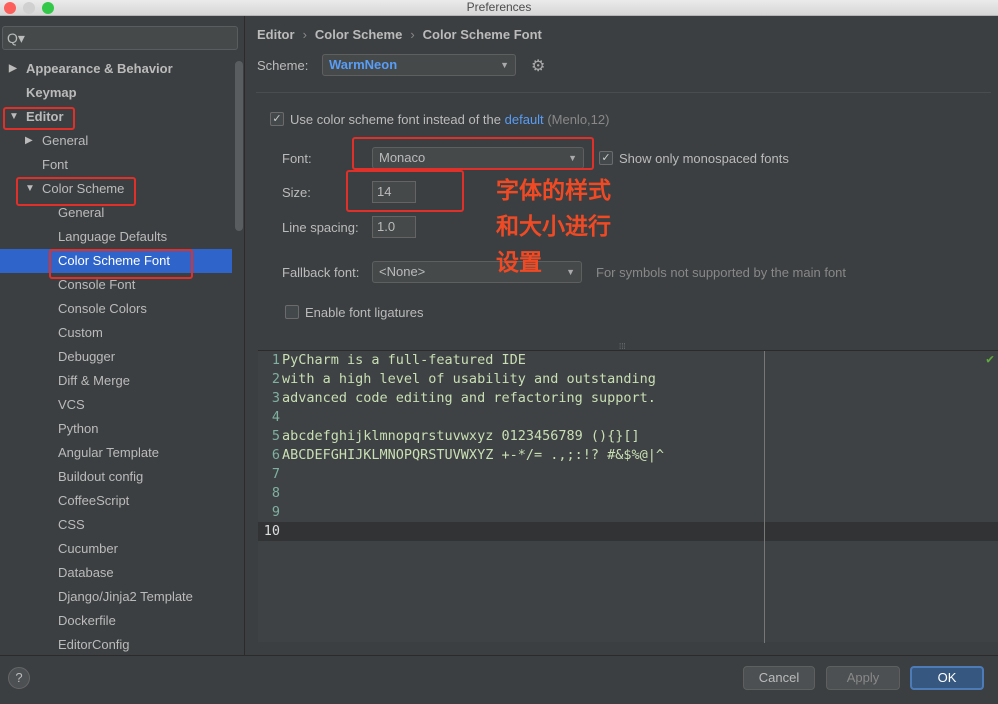  I want to click on help-button: ?, so click(19, 678).